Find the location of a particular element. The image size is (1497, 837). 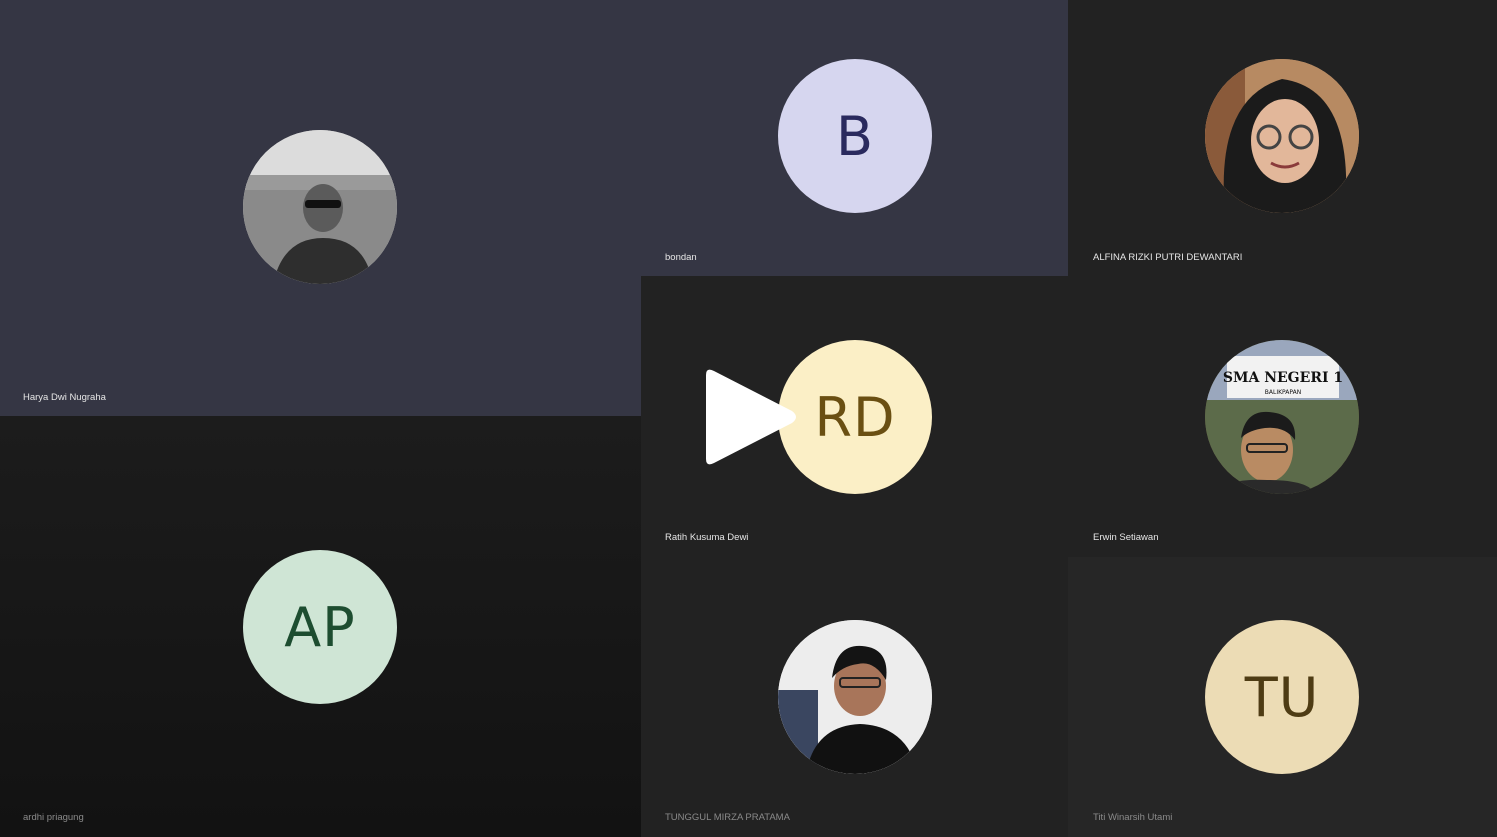

participant-avatar-initials: B is located at coordinates (855, 136).